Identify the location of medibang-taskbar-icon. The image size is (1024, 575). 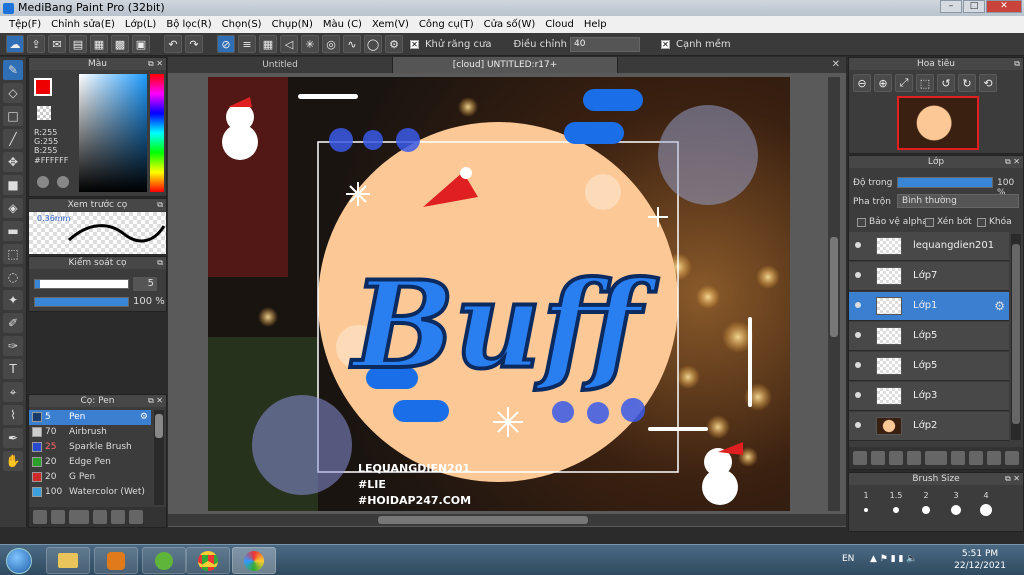
(254, 560).